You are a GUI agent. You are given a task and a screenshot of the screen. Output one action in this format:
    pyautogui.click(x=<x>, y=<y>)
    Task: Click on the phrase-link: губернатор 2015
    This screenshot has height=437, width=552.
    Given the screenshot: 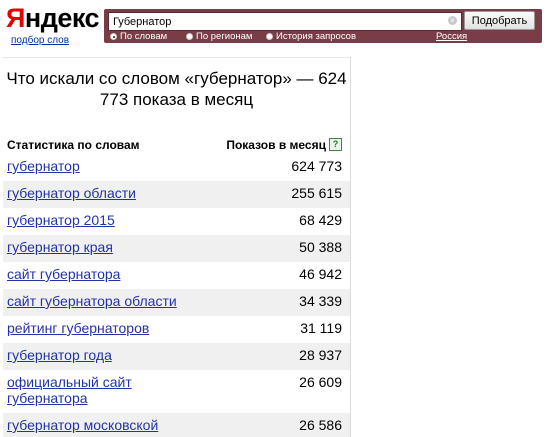 What is the action you would take?
    pyautogui.click(x=127, y=220)
    